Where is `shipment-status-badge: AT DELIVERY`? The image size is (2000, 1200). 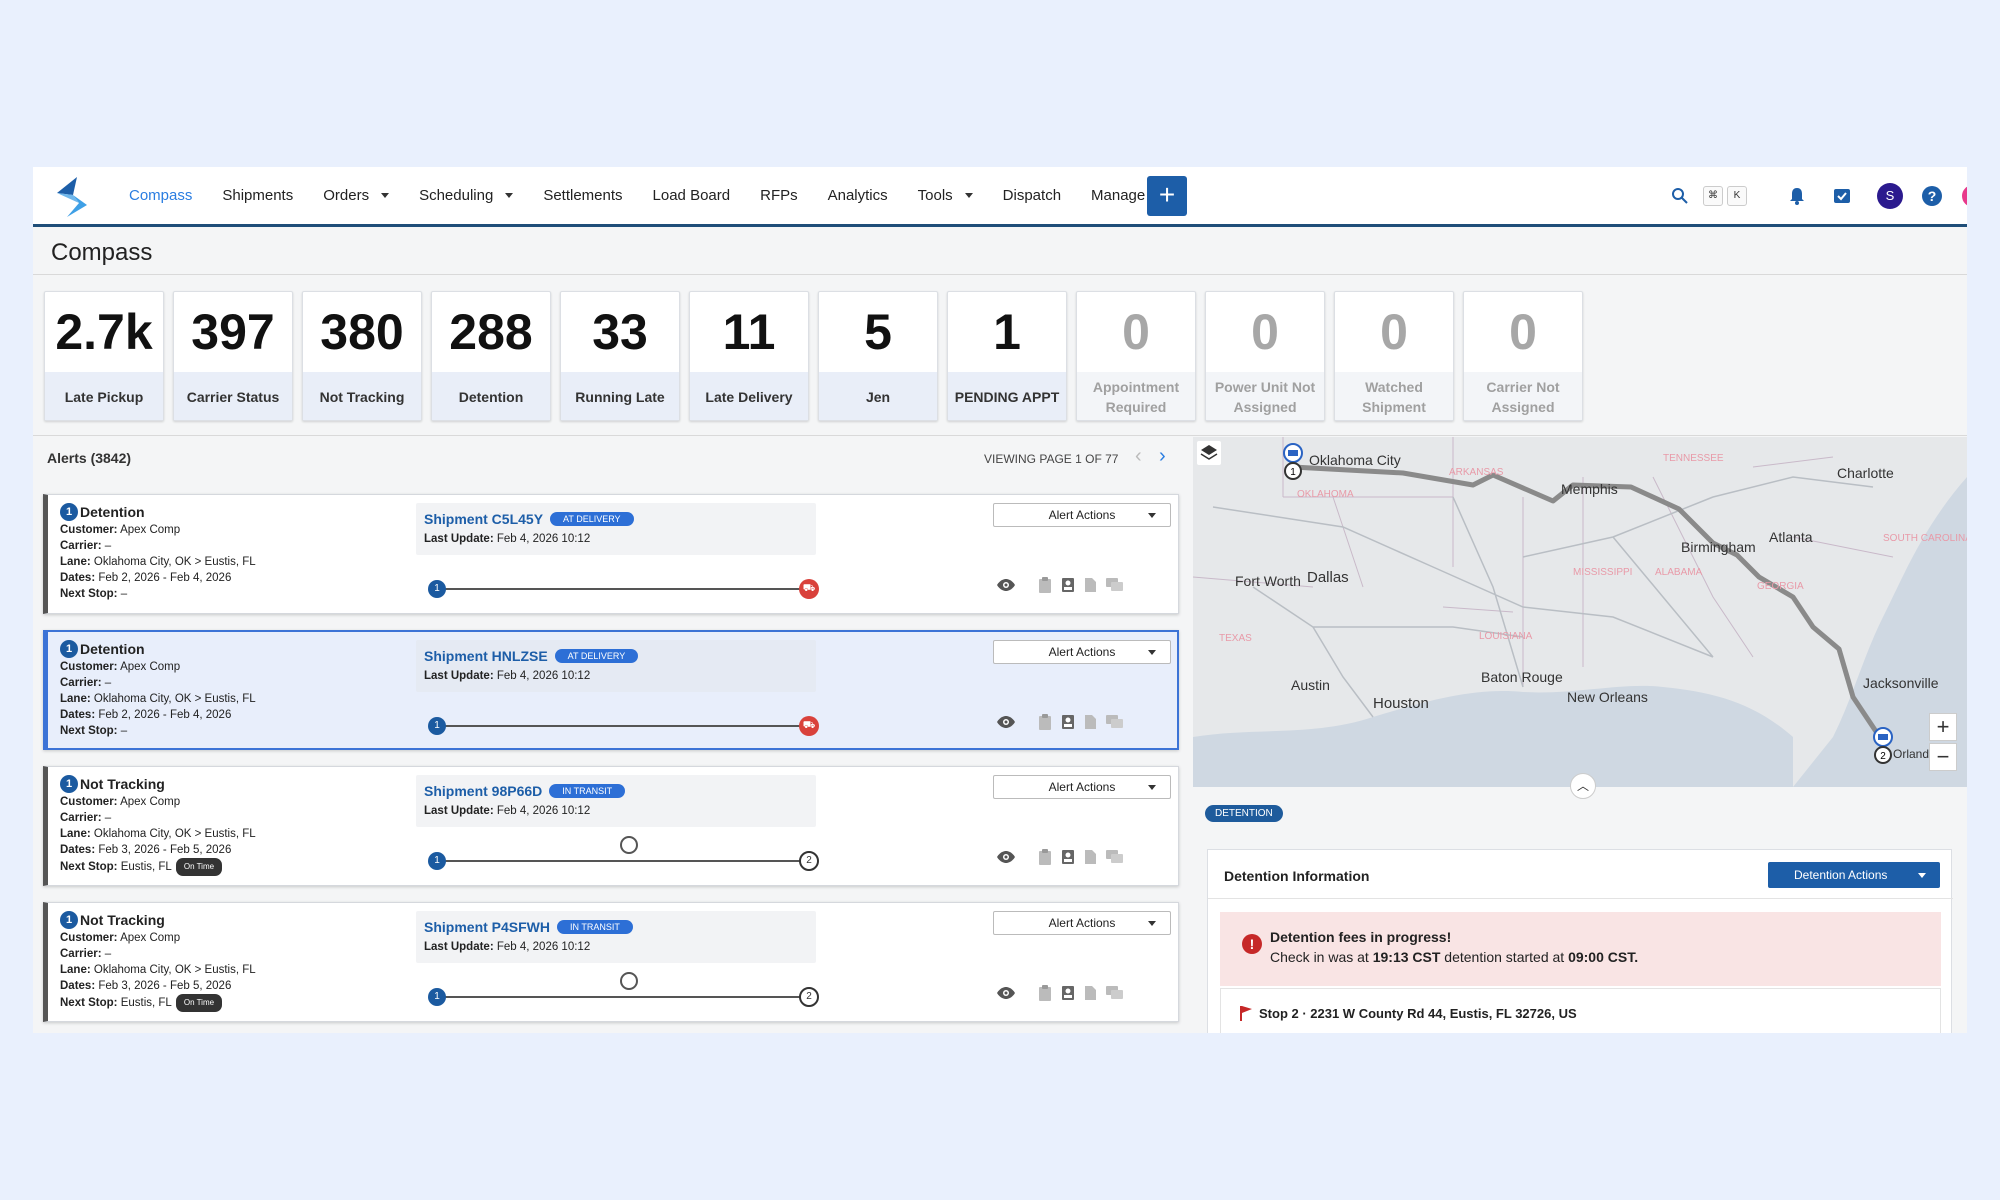
shipment-status-badge: AT DELIVERY is located at coordinates (592, 519).